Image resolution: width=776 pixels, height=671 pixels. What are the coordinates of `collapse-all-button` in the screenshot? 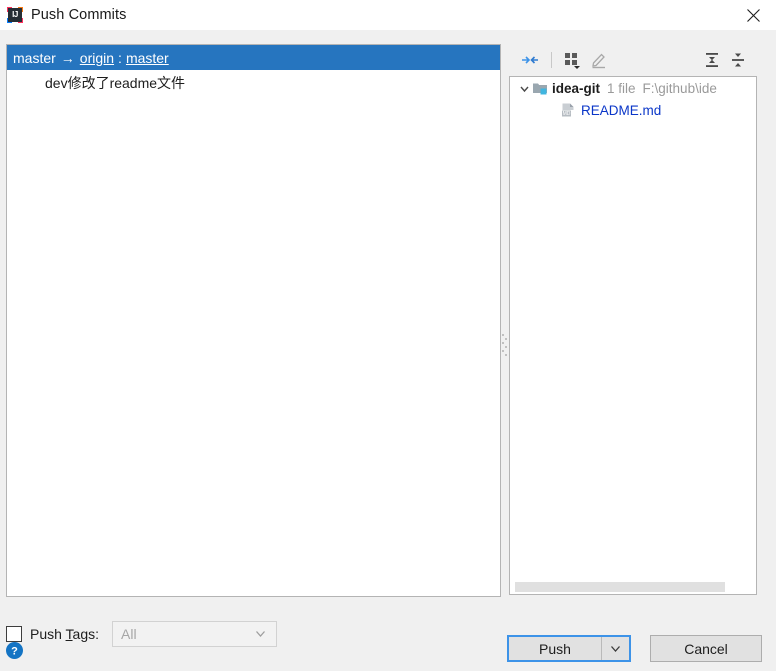 It's located at (738, 60).